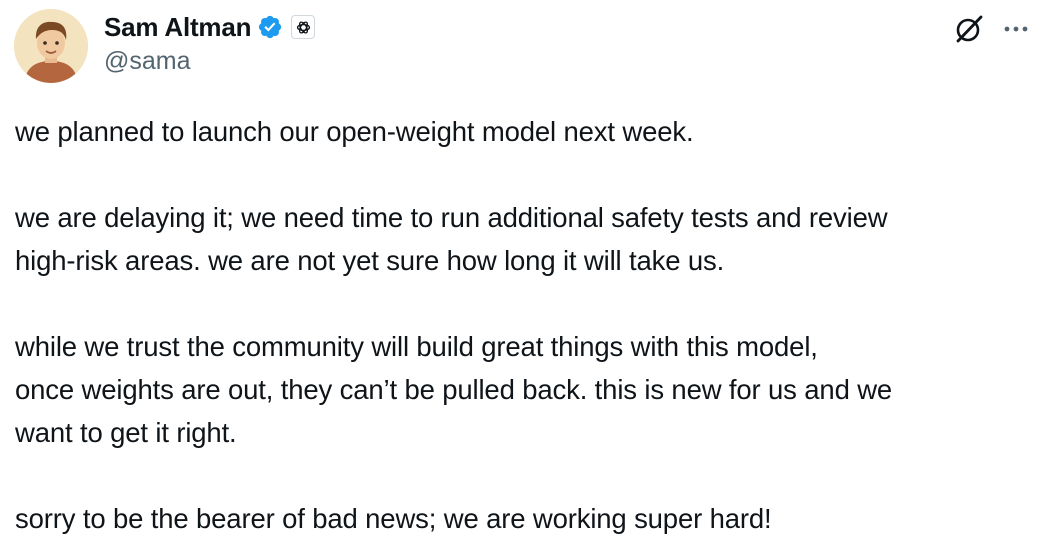  I want to click on openai-logo-icon, so click(303, 27).